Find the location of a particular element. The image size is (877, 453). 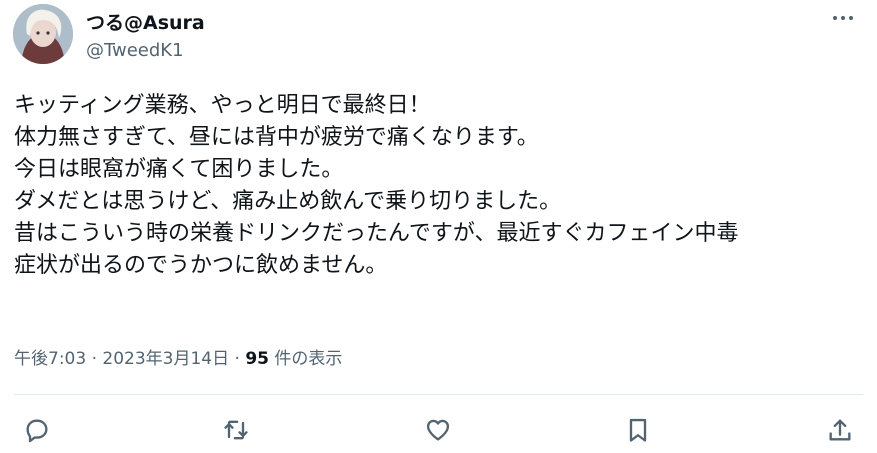

reply-icon is located at coordinates (37, 431).